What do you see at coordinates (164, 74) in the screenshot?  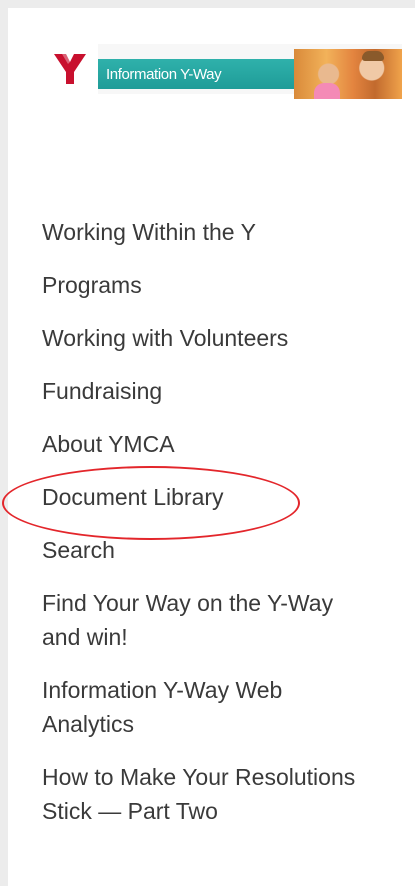 I see `banner-title: Information Y-Way` at bounding box center [164, 74].